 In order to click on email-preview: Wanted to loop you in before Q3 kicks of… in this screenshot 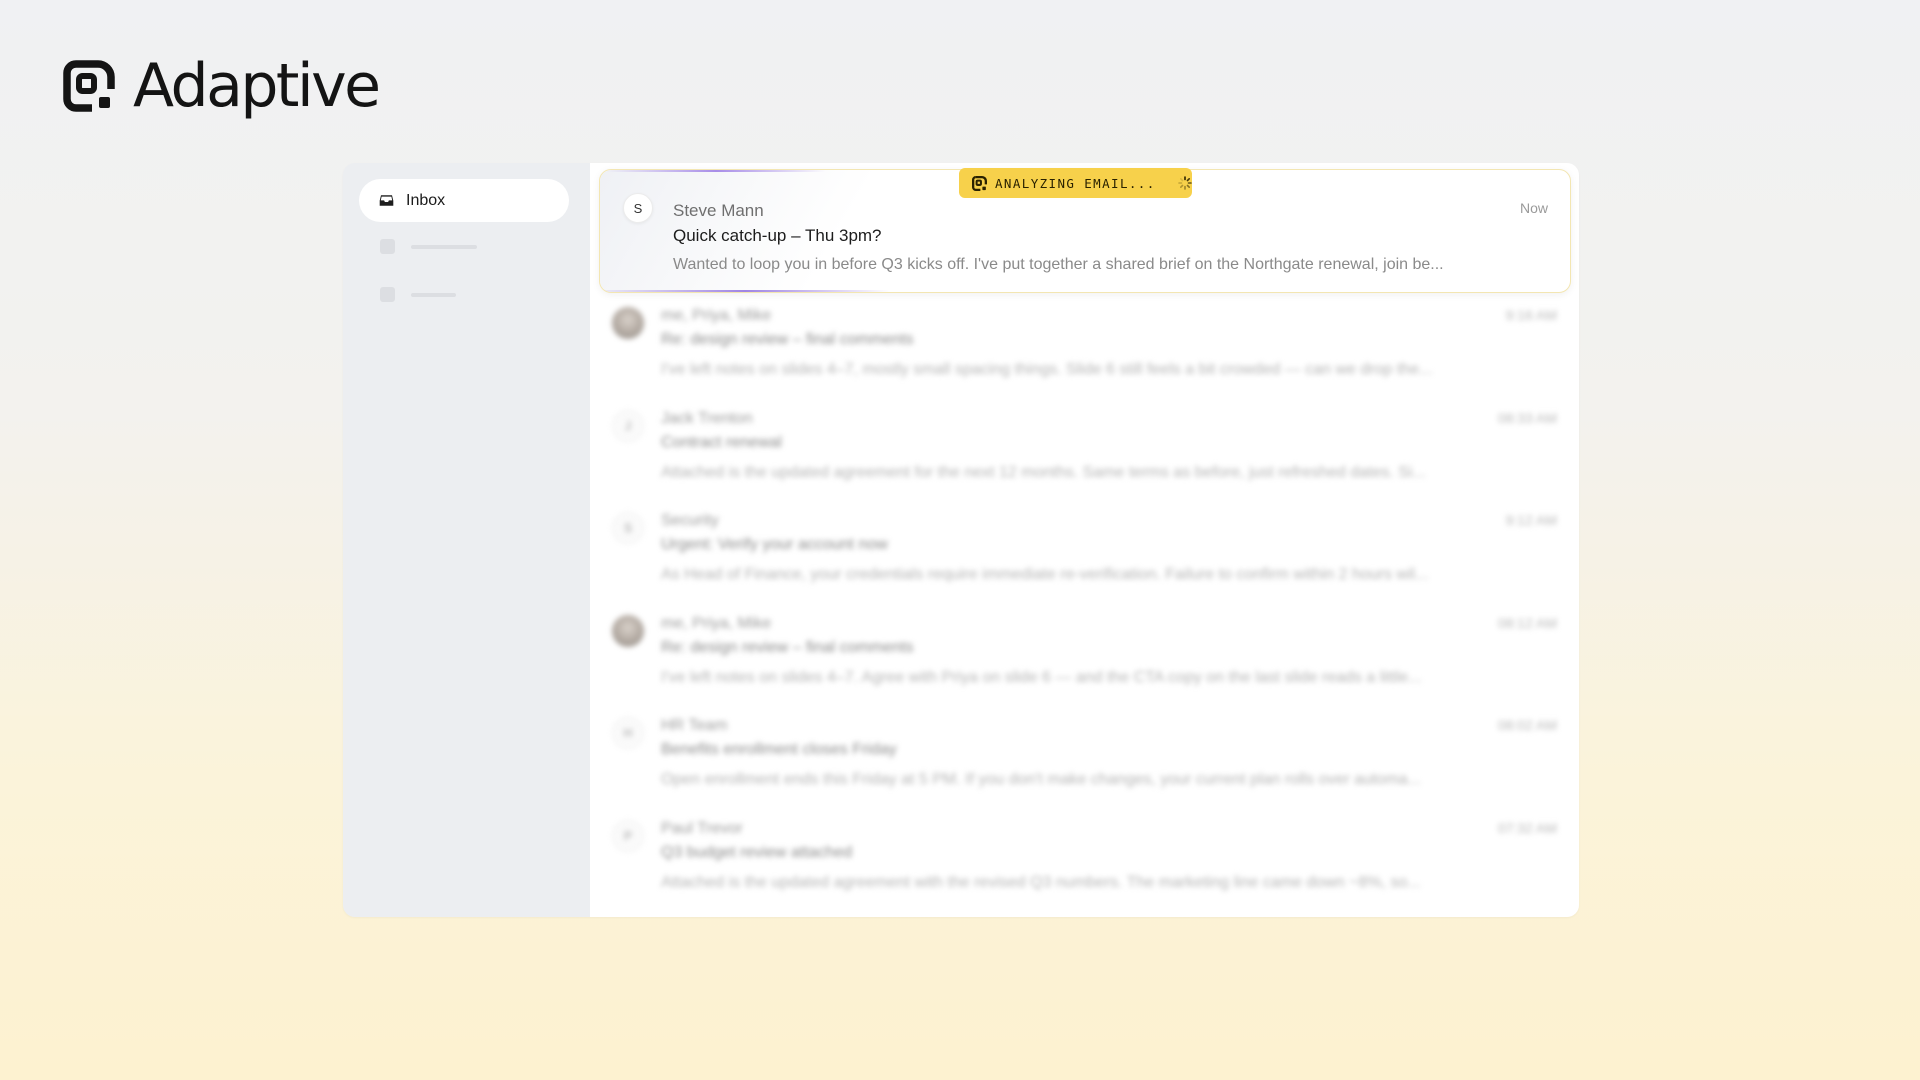, I will do `click(1058, 264)`.